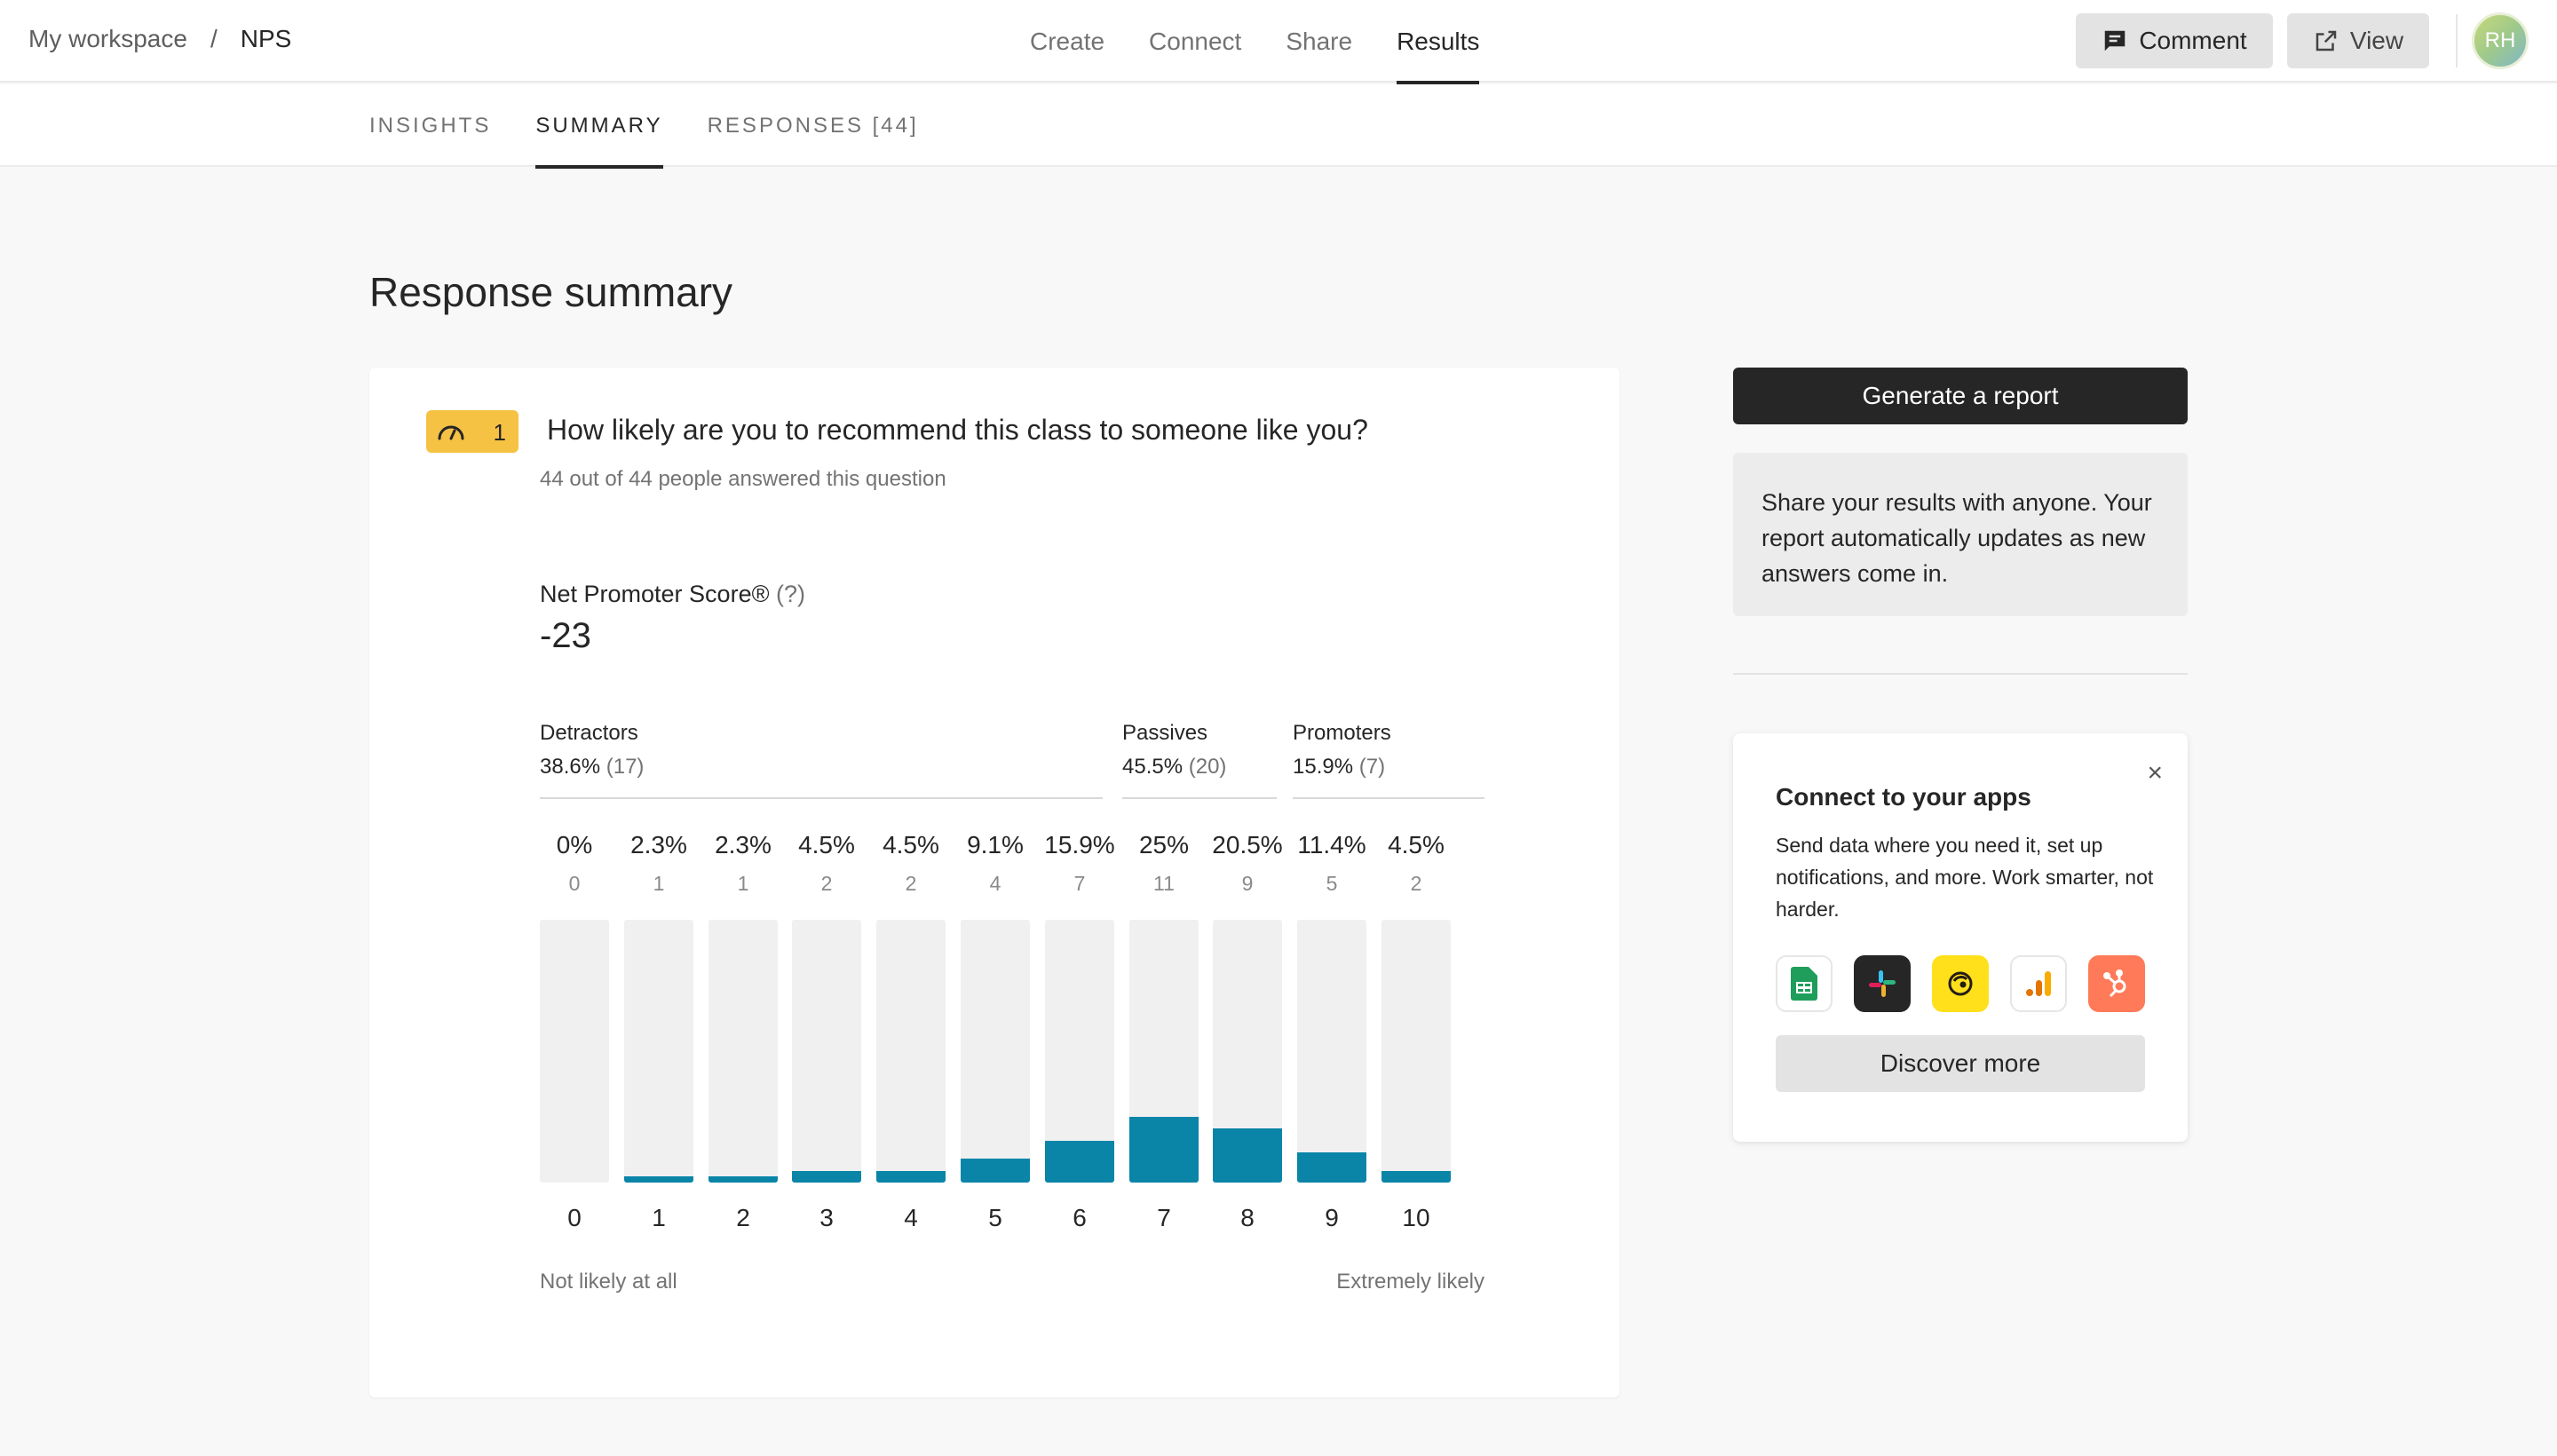  What do you see at coordinates (1174, 750) in the screenshot?
I see `passives-group: Passives 45.5% (20)` at bounding box center [1174, 750].